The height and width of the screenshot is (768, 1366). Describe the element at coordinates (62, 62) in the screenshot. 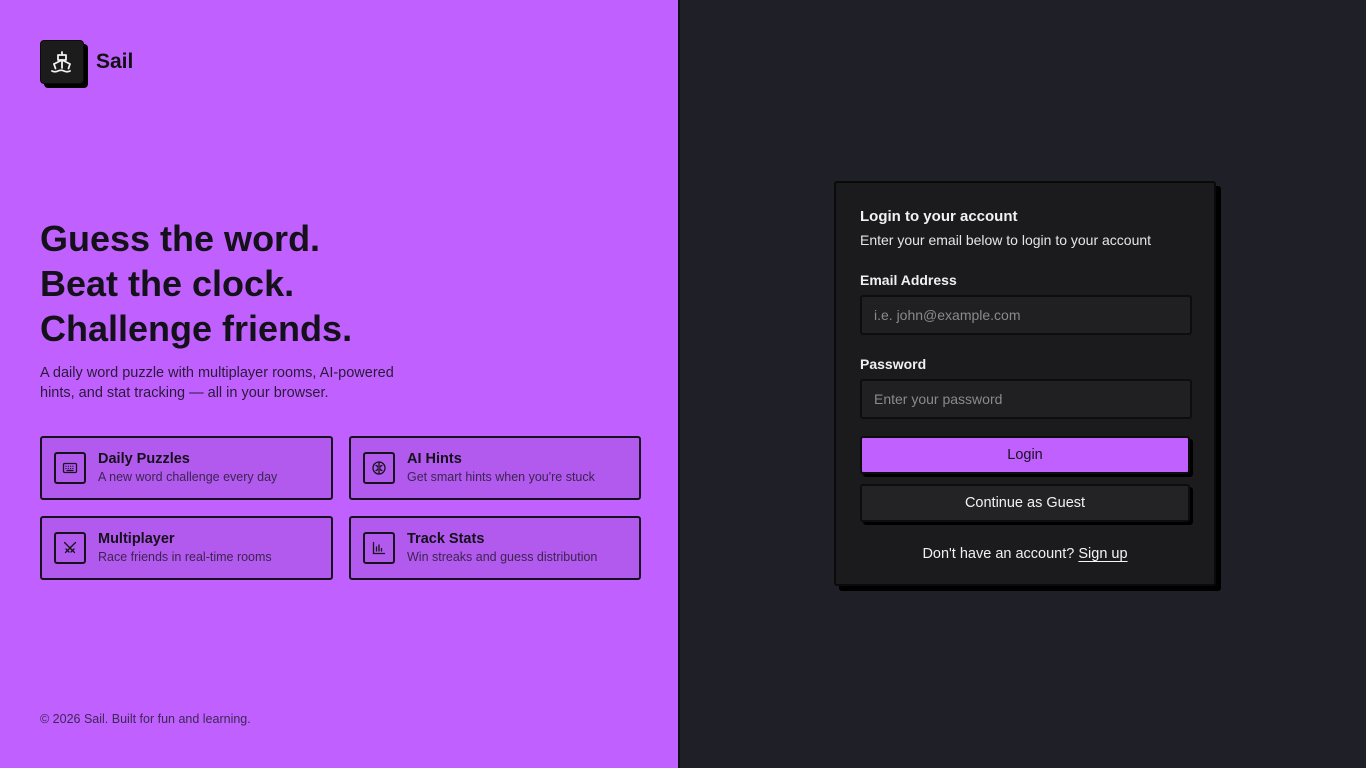

I see `ship-logo-icon` at that location.